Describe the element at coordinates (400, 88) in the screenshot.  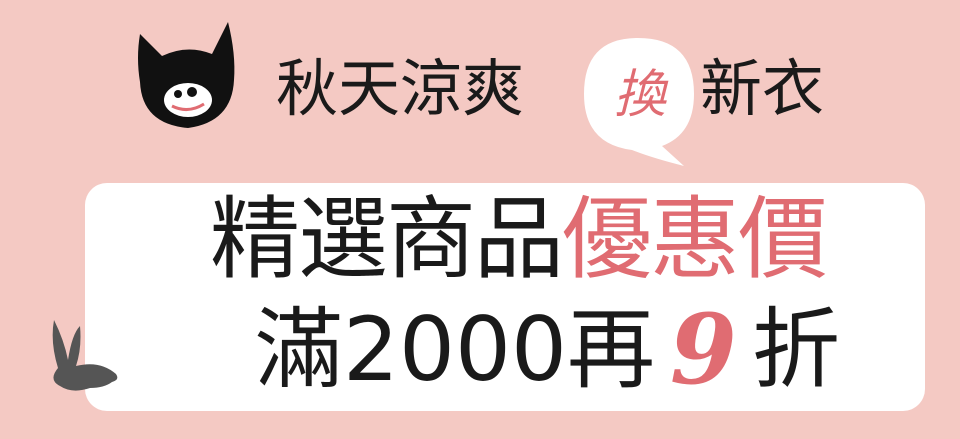
I see `headline-left: 秋天涼爽` at that location.